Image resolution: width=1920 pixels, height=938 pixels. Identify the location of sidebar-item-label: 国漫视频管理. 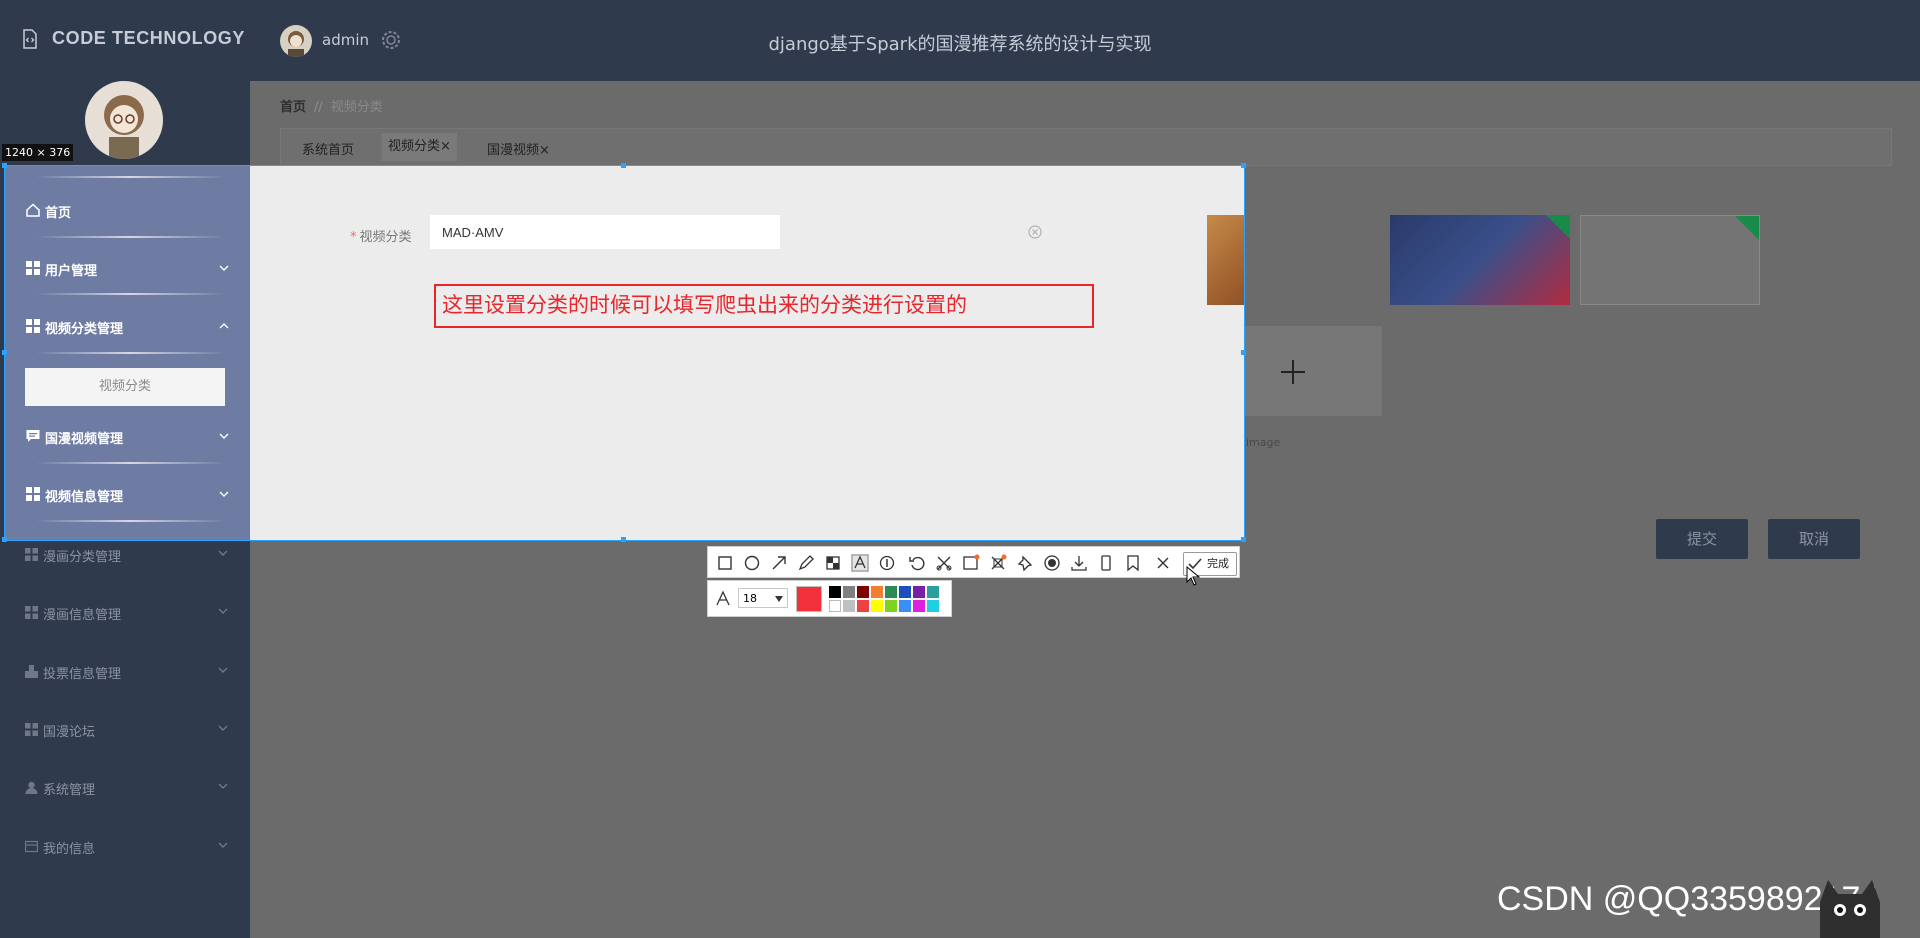
(84, 439).